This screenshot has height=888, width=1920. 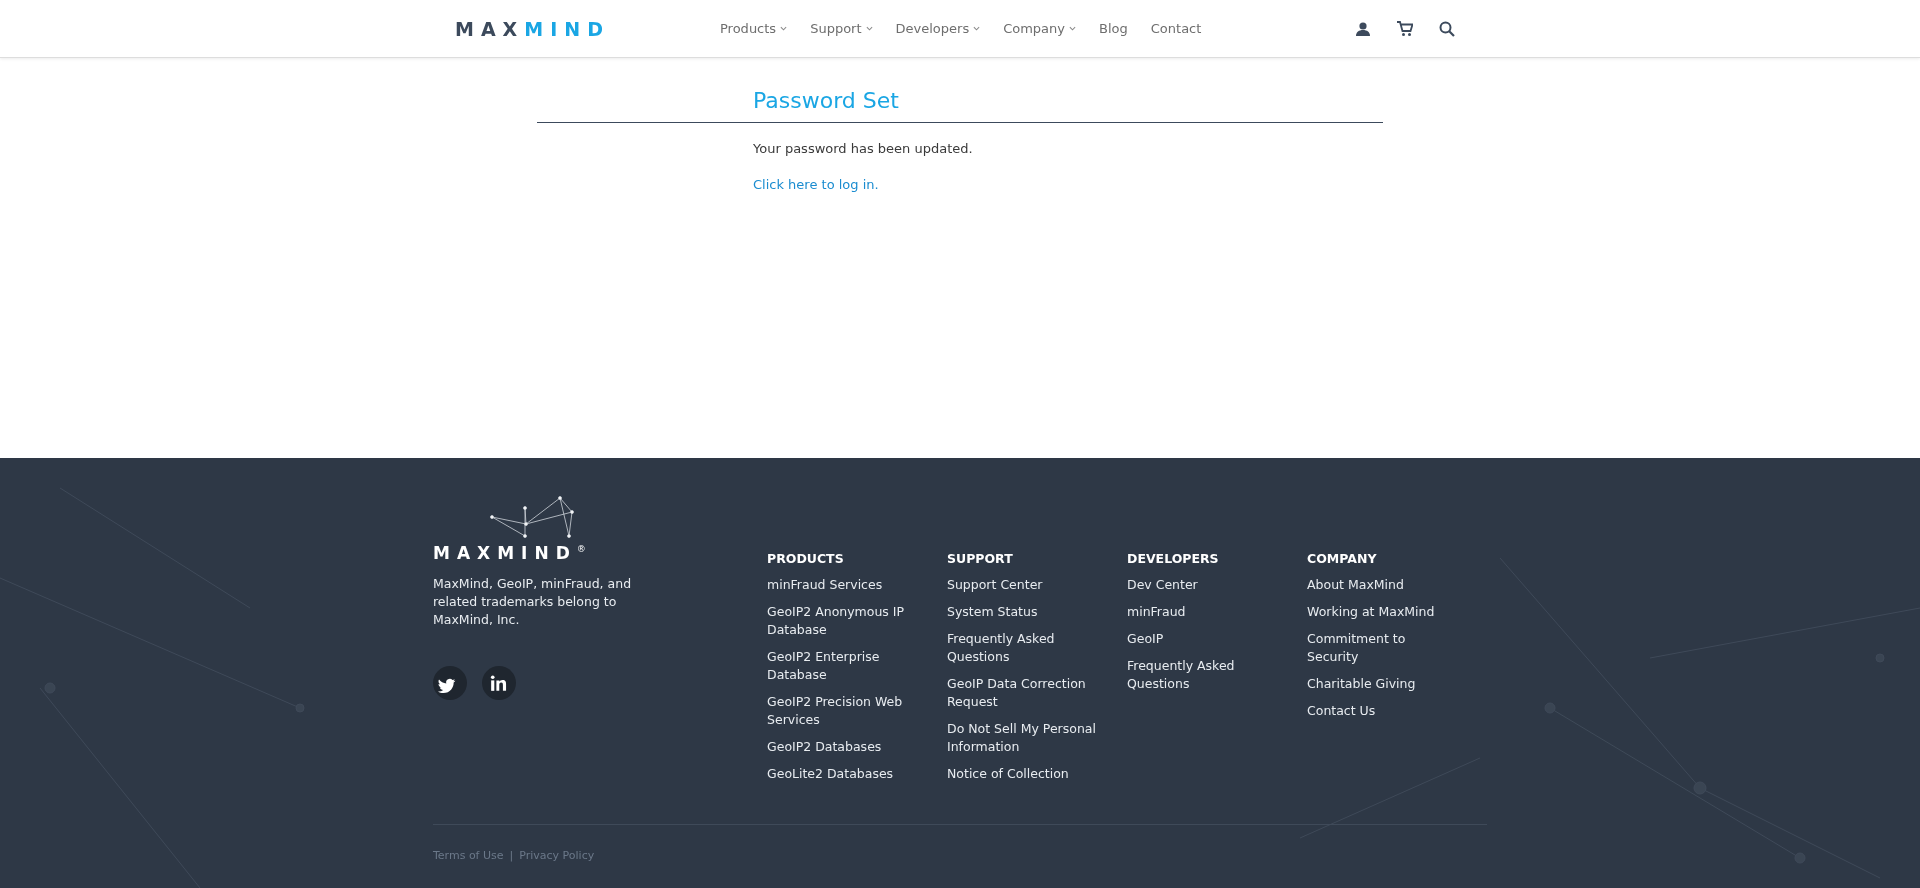 What do you see at coordinates (1040, 28) in the screenshot?
I see `nav-link: Company` at bounding box center [1040, 28].